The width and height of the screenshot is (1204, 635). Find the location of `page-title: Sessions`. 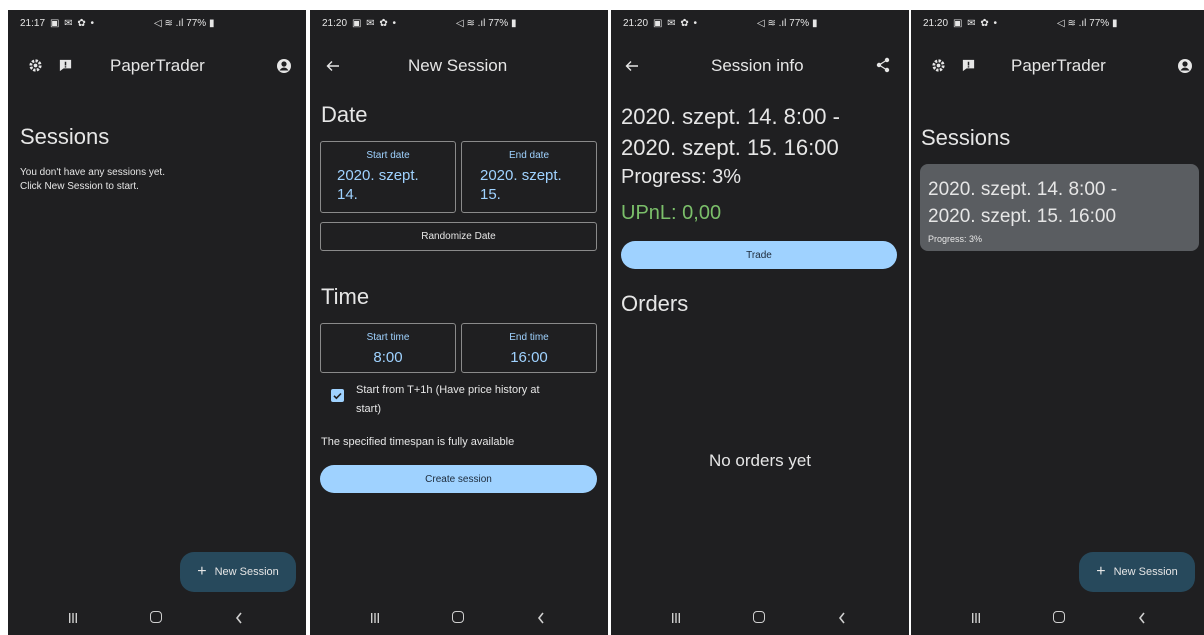

page-title: Sessions is located at coordinates (65, 136).